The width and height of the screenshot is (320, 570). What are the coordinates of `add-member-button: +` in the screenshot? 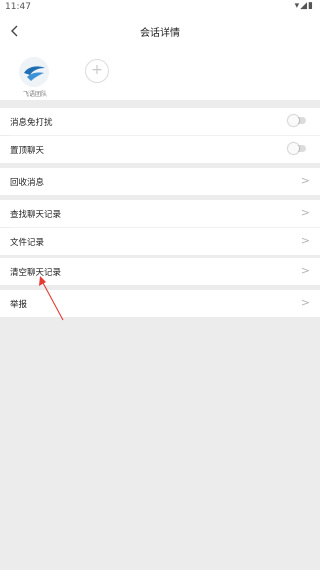 It's located at (97, 71).